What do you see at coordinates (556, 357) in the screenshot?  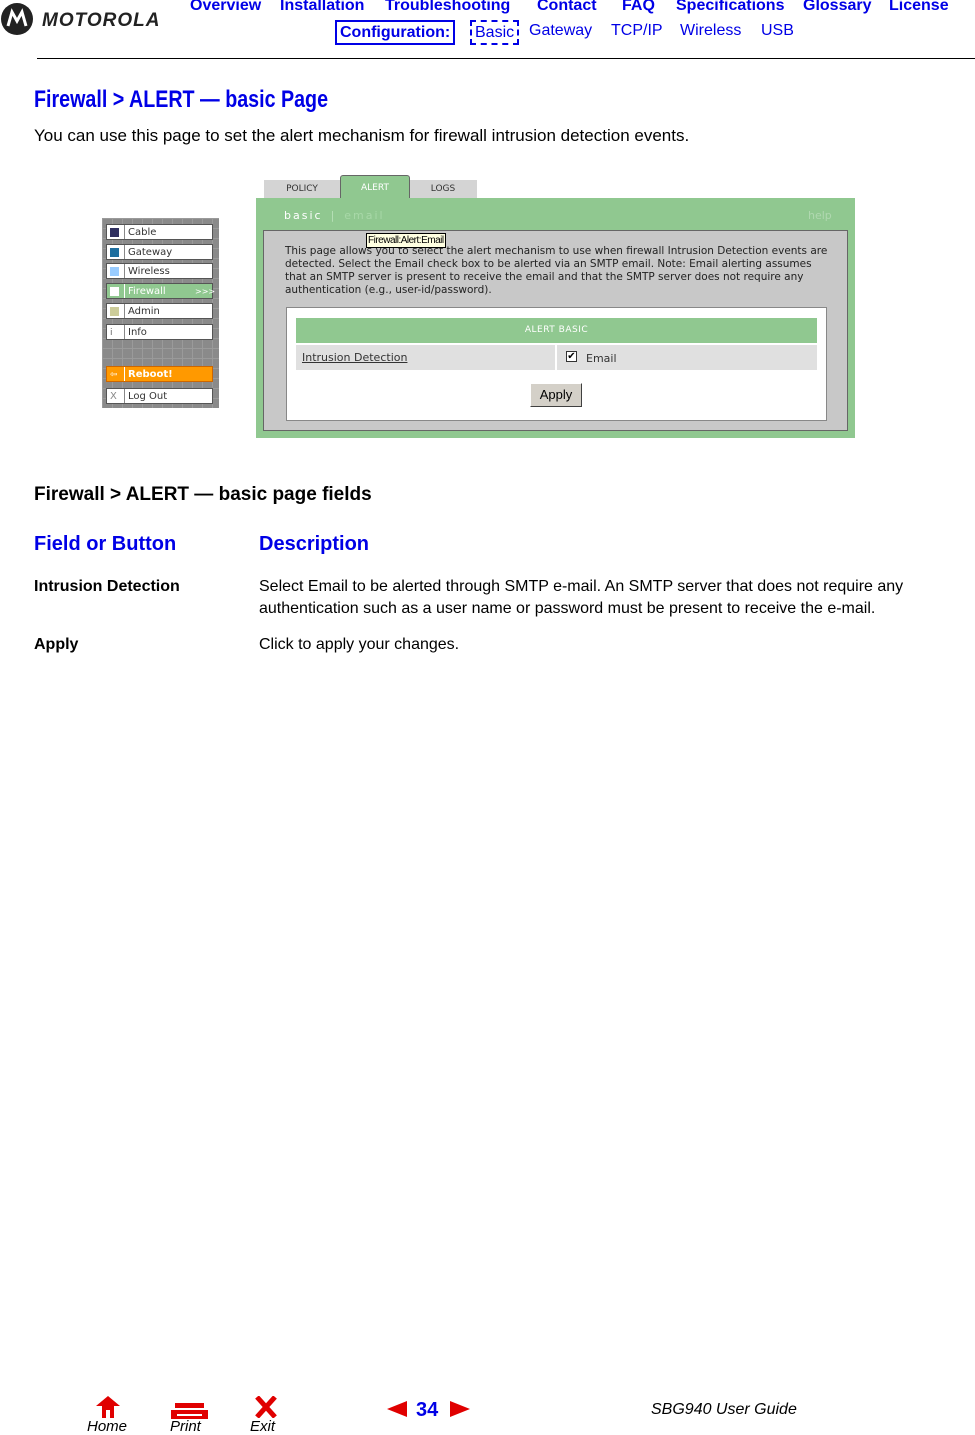 I see `form-row-intrusion-detection: Intrusion Detection ✔ Email` at bounding box center [556, 357].